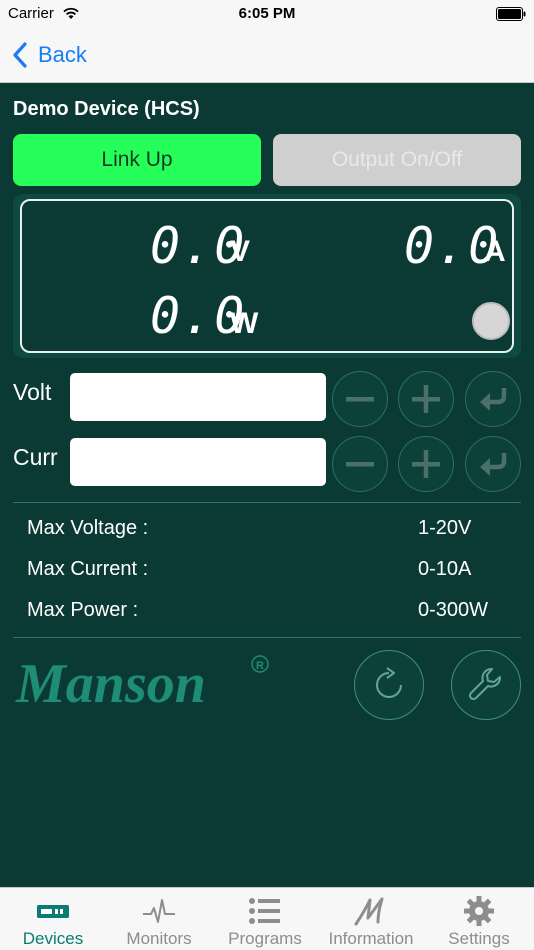  Describe the element at coordinates (511, 14) in the screenshot. I see `battery-icon` at that location.